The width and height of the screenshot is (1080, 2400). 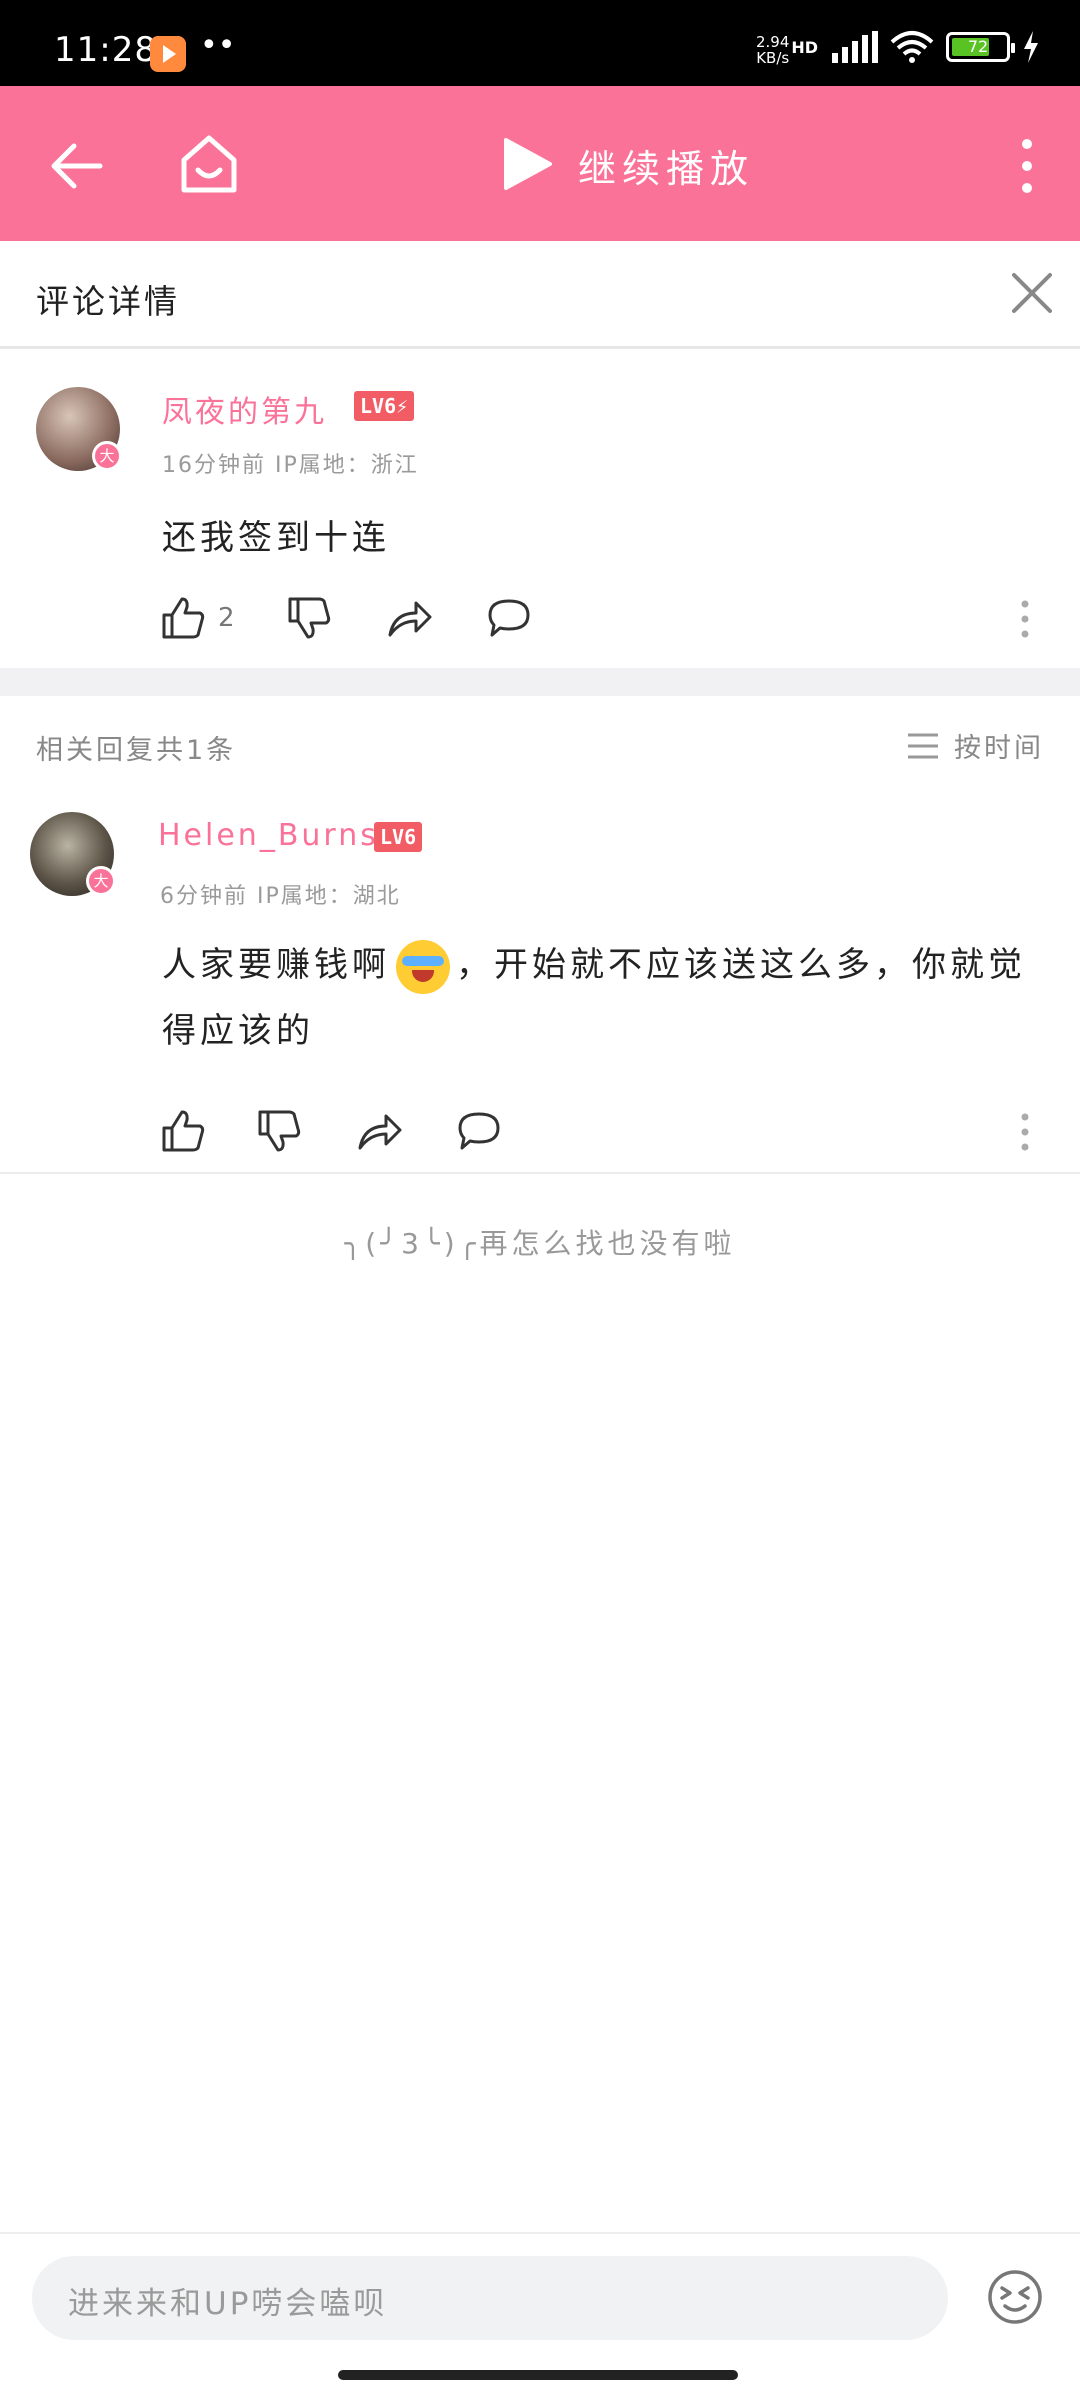 I want to click on comment-detail-titlebar: 评论详情, so click(x=540, y=295).